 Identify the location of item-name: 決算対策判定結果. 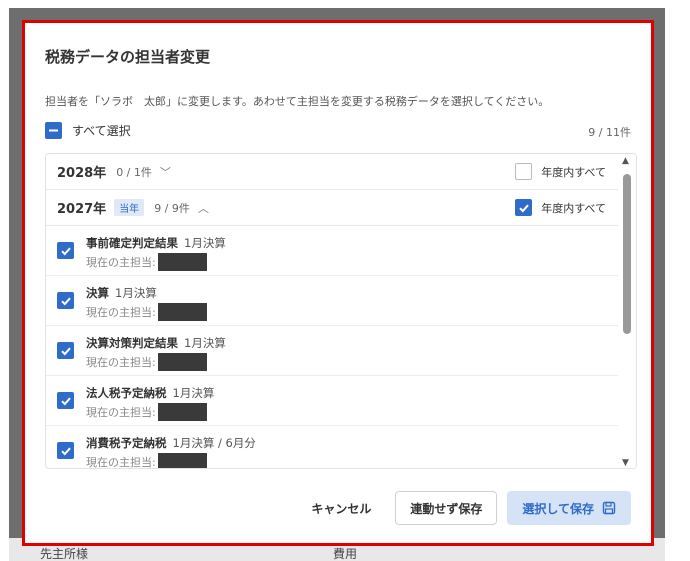
(132, 343).